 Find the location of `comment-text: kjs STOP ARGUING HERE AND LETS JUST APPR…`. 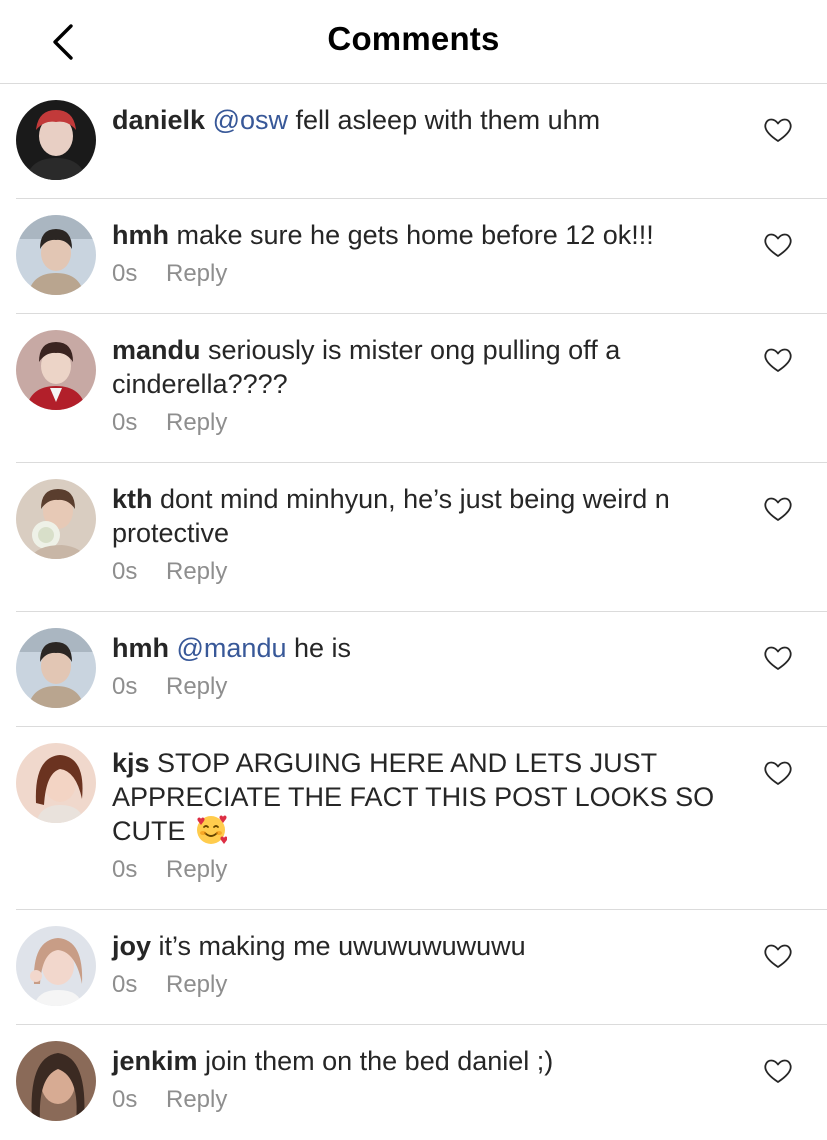

comment-text: kjs STOP ARGUING HERE AND LETS JUST APPR… is located at coordinates (422, 797).